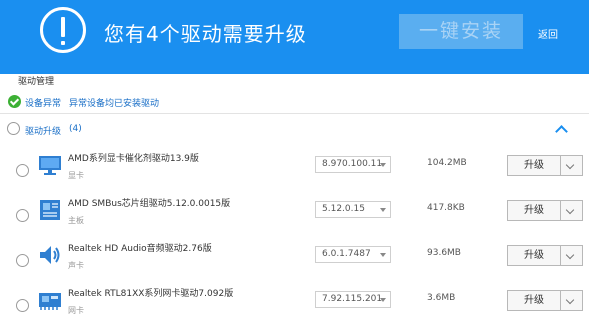  Describe the element at coordinates (50, 165) in the screenshot. I see `monitor-icon` at that location.